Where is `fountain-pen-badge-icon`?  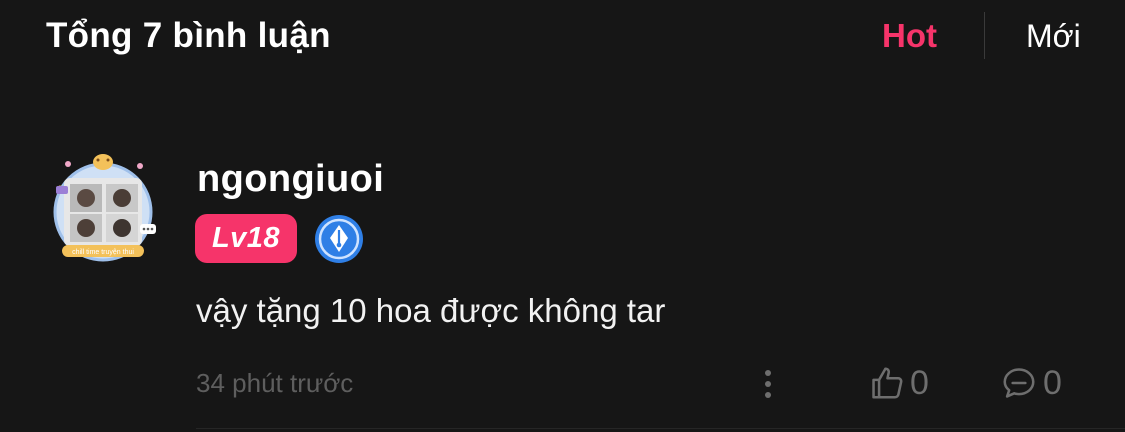
fountain-pen-badge-icon is located at coordinates (339, 239).